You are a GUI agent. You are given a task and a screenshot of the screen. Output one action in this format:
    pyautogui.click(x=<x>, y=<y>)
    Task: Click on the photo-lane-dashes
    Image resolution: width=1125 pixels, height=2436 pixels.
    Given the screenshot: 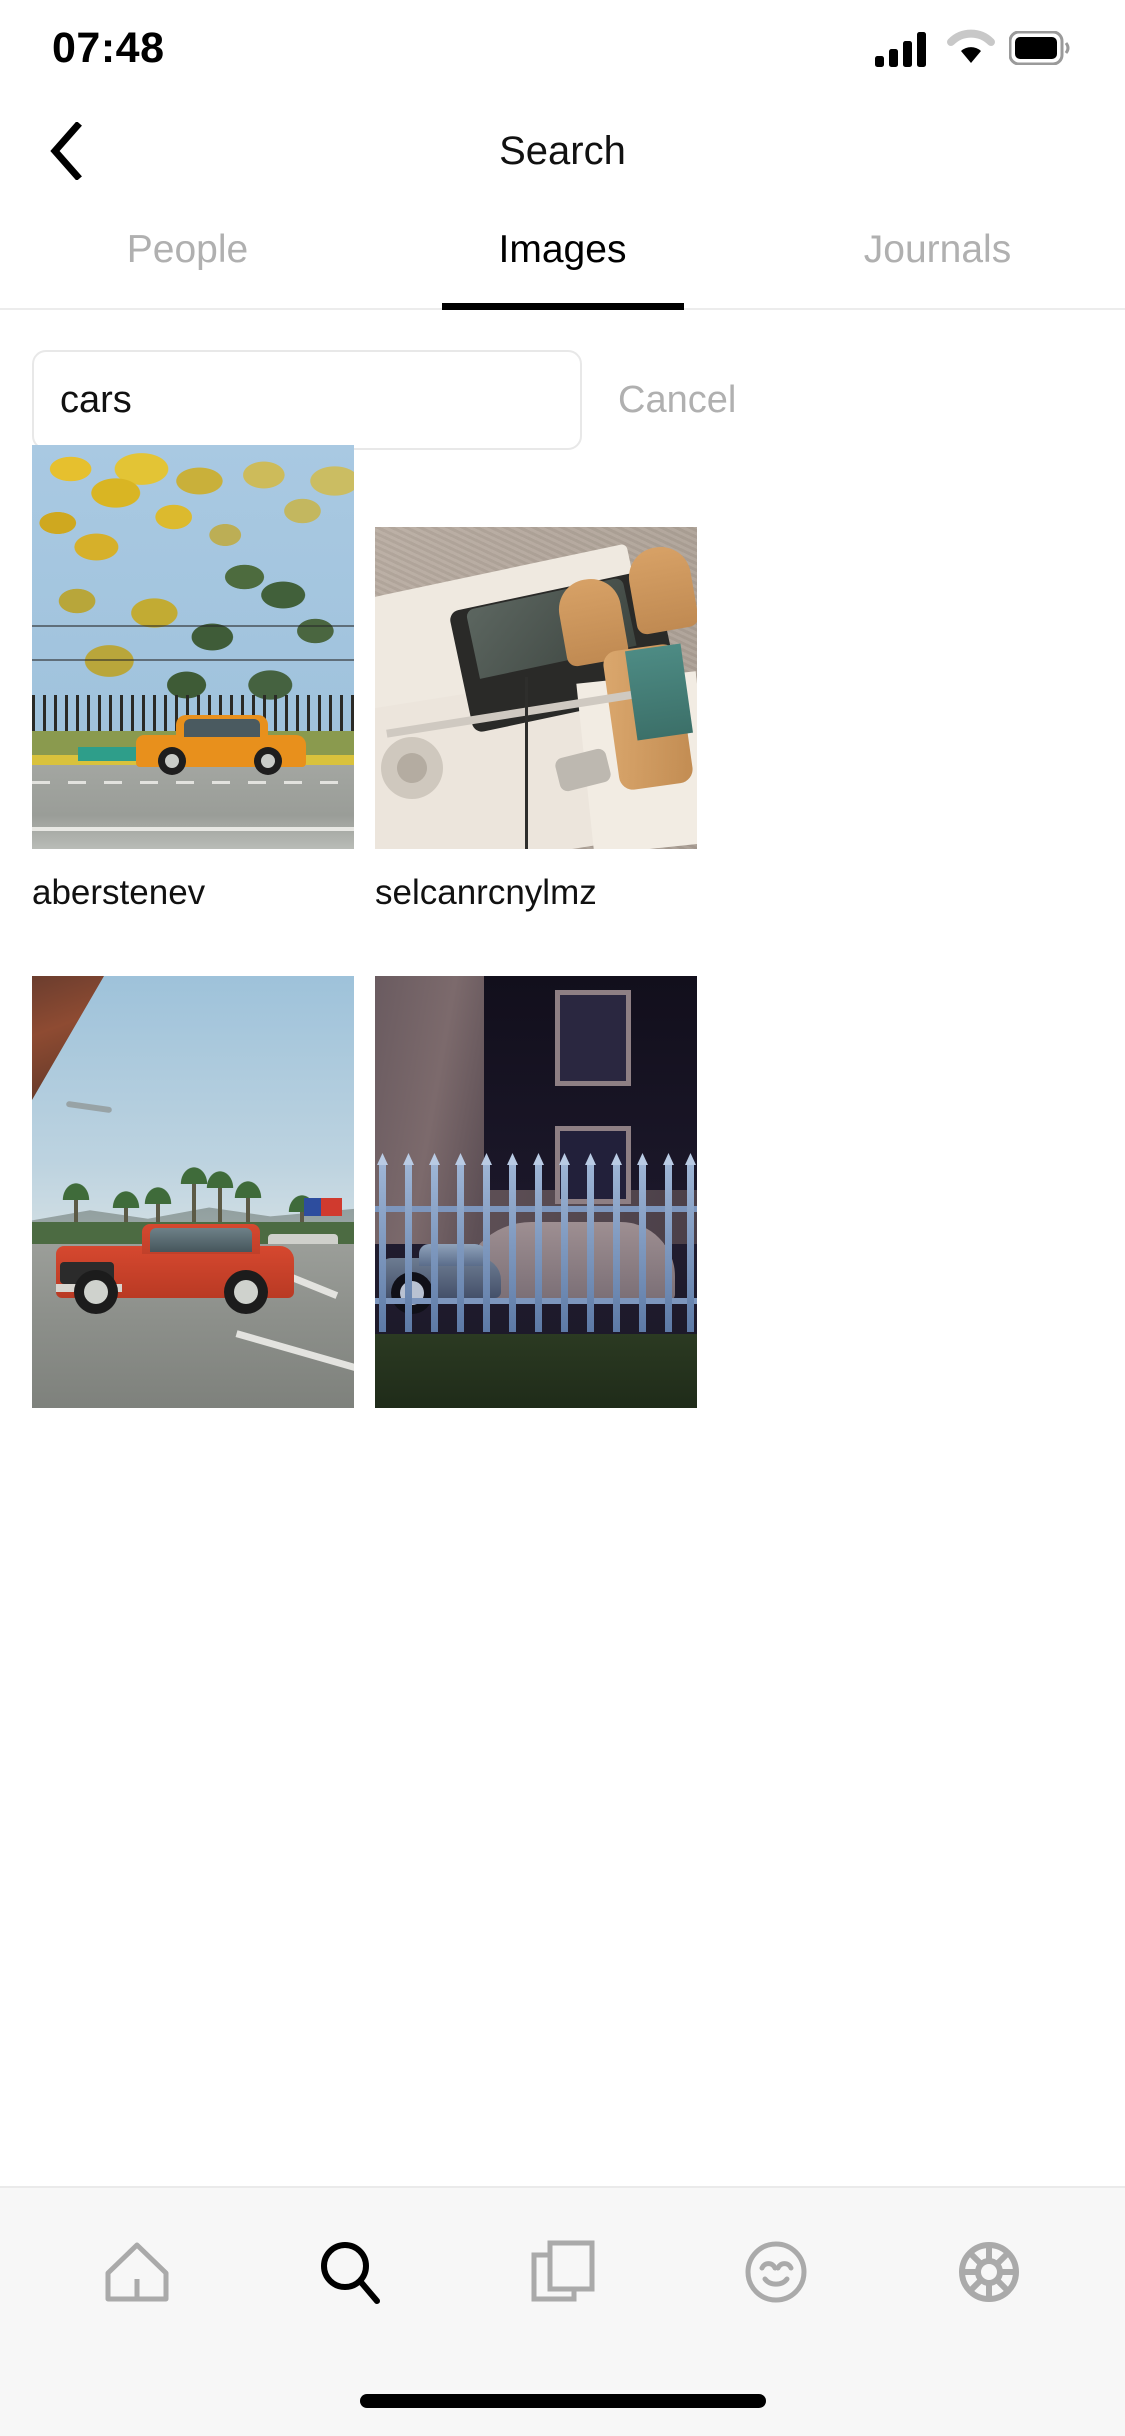 What is the action you would take?
    pyautogui.click(x=193, y=782)
    